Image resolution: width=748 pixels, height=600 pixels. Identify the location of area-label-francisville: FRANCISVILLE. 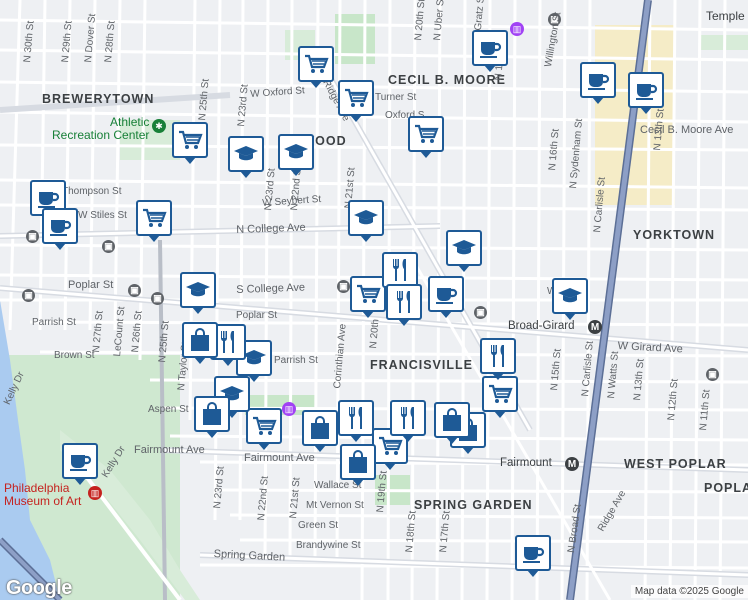
(421, 365).